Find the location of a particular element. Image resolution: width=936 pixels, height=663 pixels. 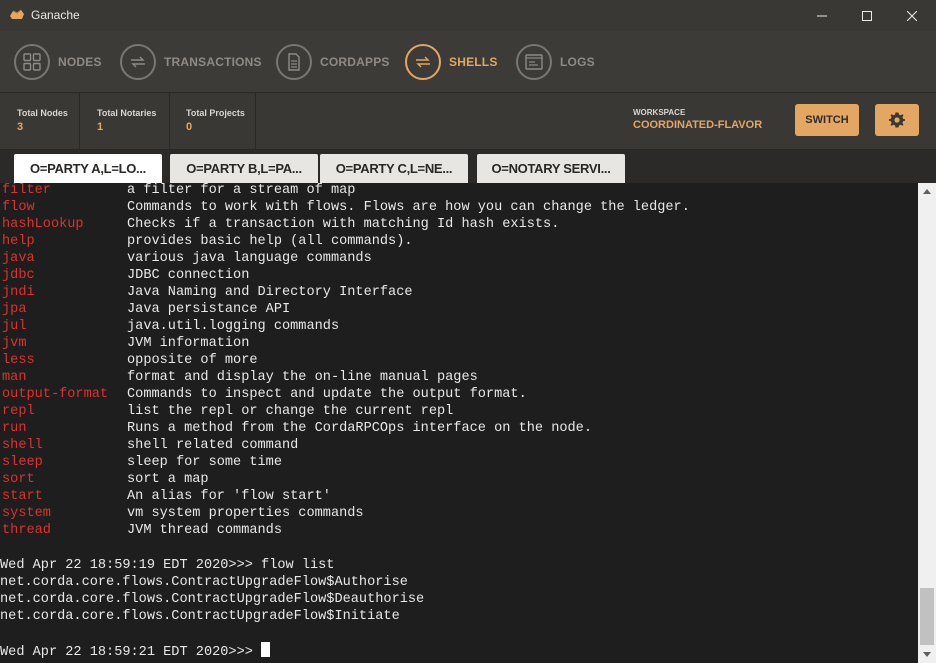

command-description: sort a map is located at coordinates (168, 479).